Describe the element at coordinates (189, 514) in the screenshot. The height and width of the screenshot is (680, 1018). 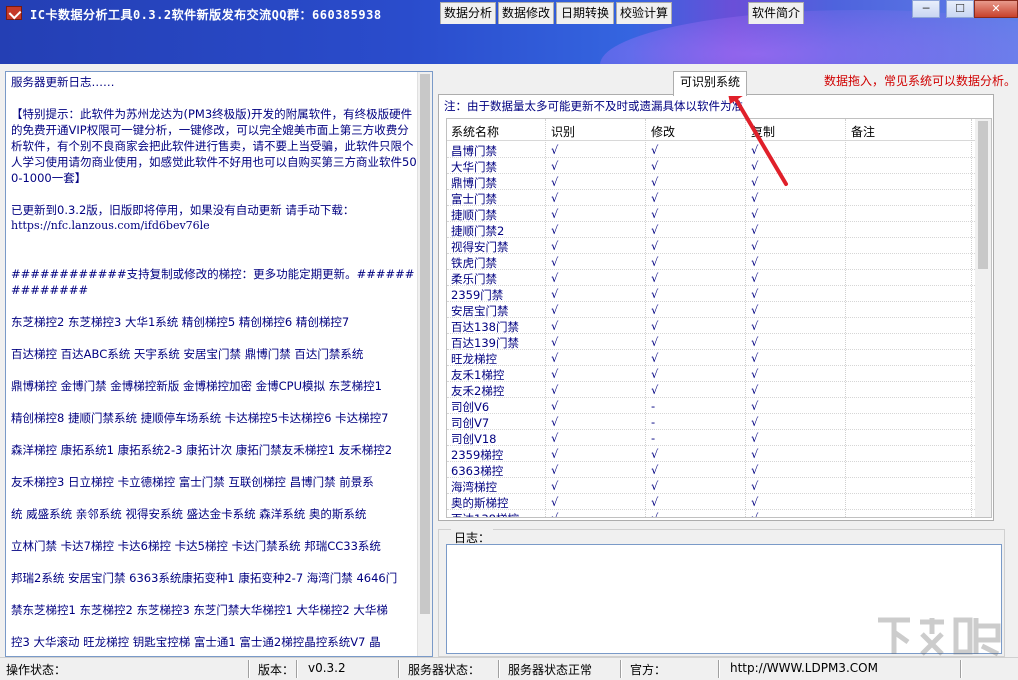
I see `systems-line: 统 威盛系统 亲邻系统 视得安系统 盛达金卡系统 森洋系统 奥的斯系统` at that location.